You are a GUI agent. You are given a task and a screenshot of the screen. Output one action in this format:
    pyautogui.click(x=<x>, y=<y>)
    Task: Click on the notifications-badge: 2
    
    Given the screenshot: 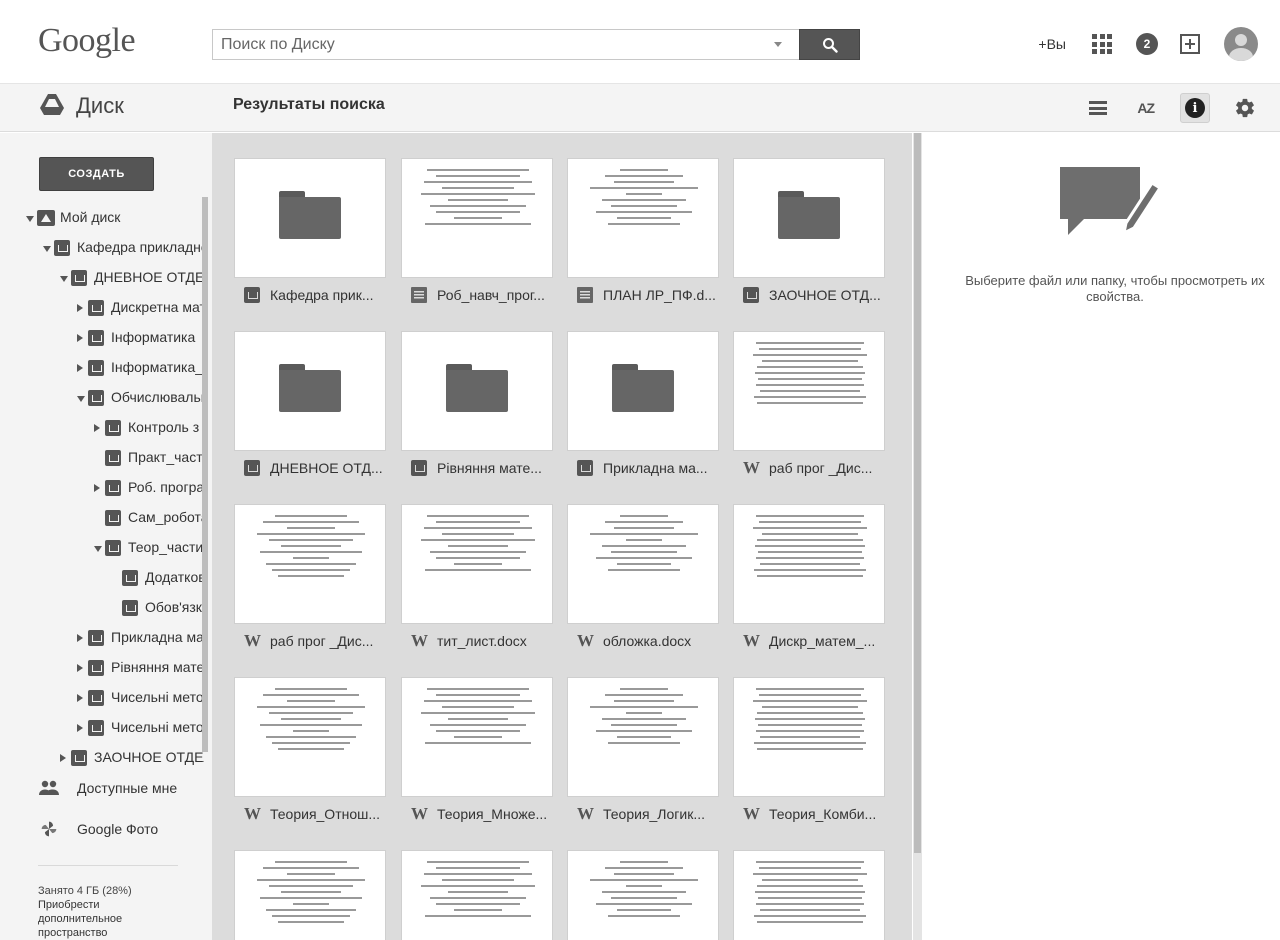 What is the action you would take?
    pyautogui.click(x=1147, y=44)
    